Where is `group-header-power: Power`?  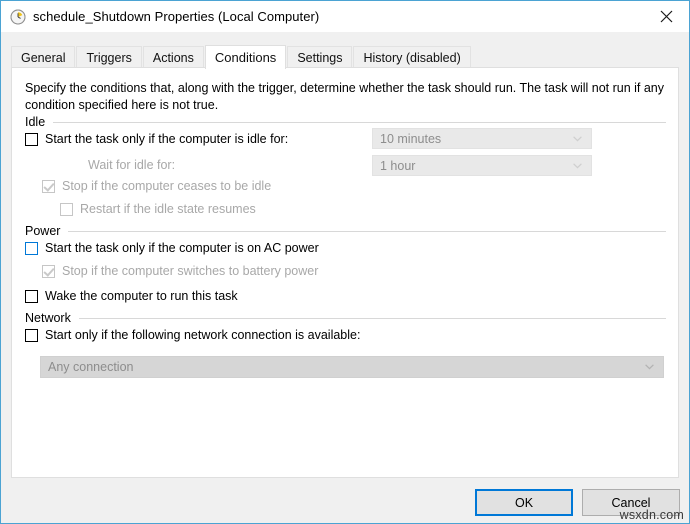 group-header-power: Power is located at coordinates (345, 231).